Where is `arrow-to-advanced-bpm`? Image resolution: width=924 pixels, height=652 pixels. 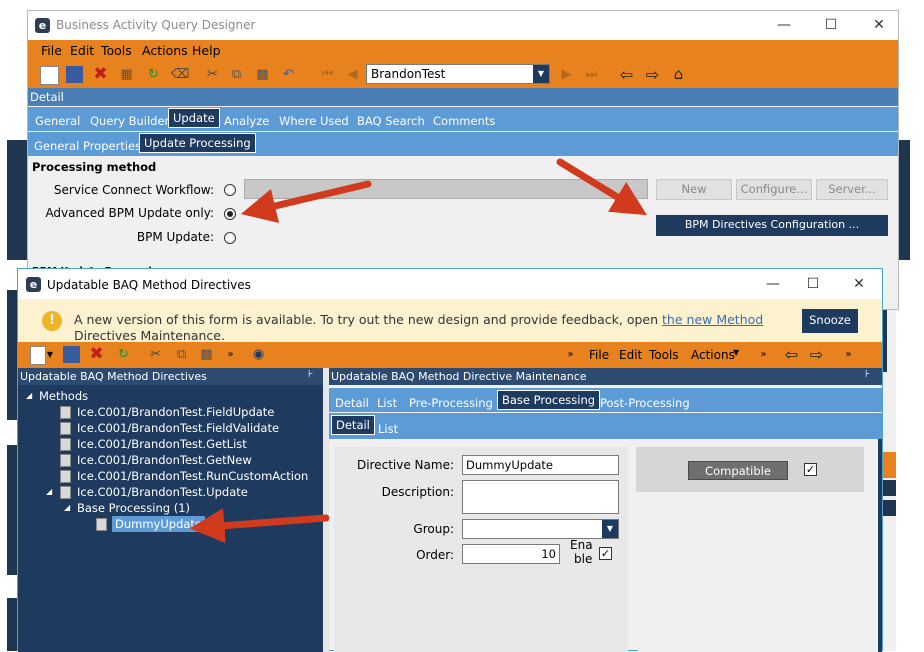 arrow-to-advanced-bpm is located at coordinates (306, 202).